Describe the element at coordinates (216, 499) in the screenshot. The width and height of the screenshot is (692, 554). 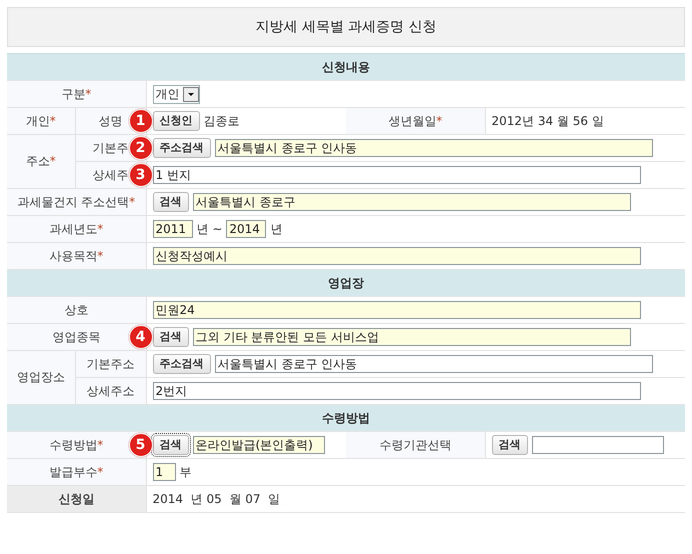
I see `value-text: 2014 년 05 월 07 일` at that location.